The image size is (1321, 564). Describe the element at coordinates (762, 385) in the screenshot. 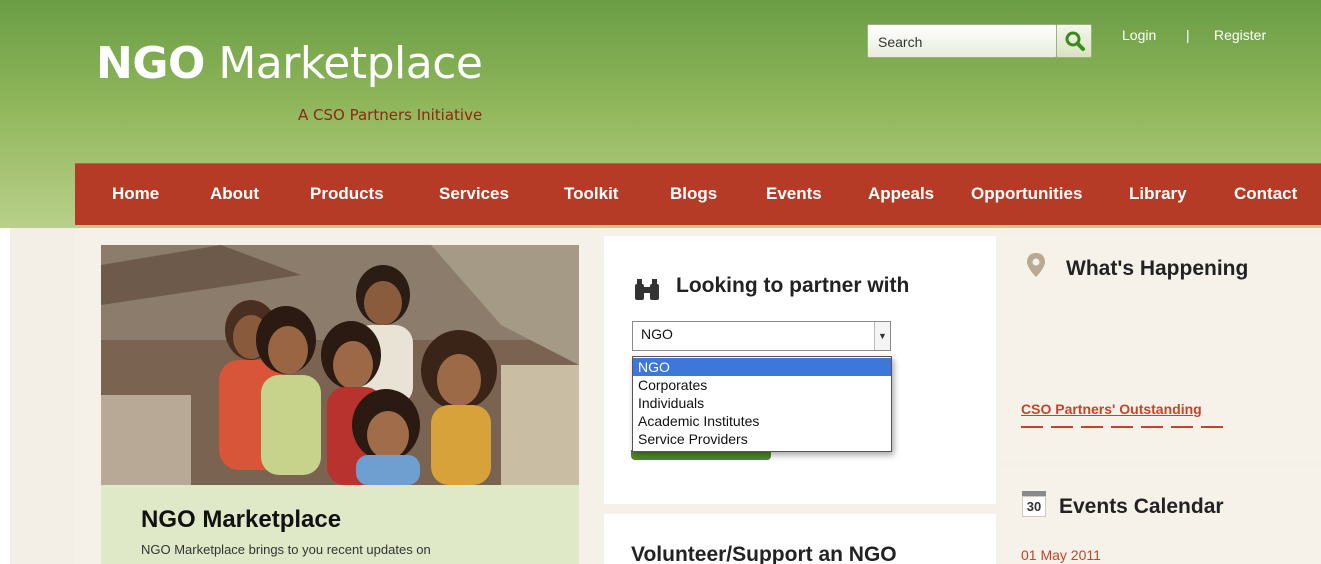

I see `option-corporates: Corporates` at that location.